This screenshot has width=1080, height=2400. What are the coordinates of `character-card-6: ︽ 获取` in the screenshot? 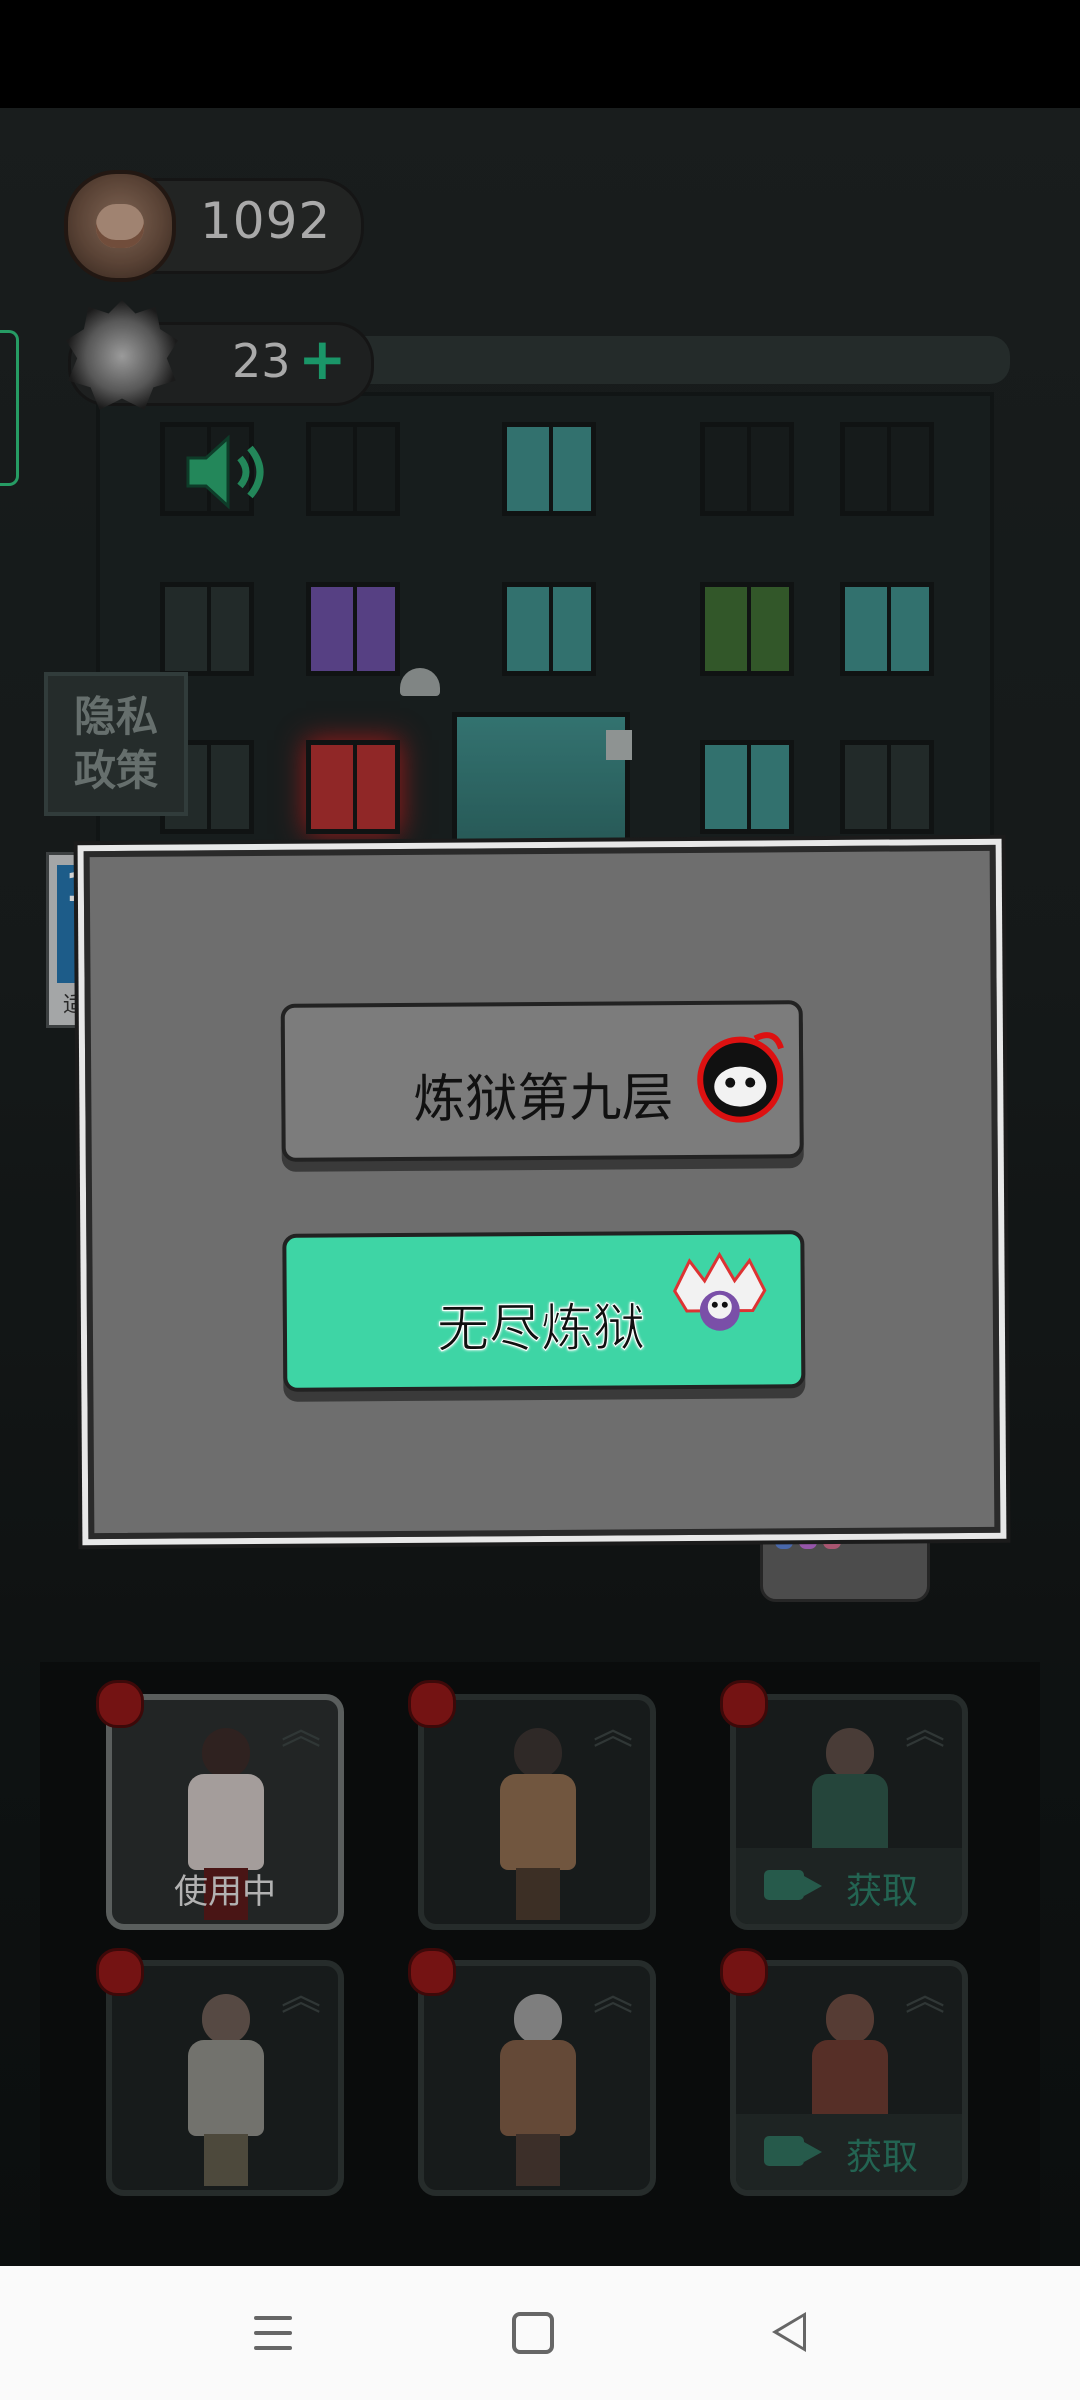 It's located at (849, 2078).